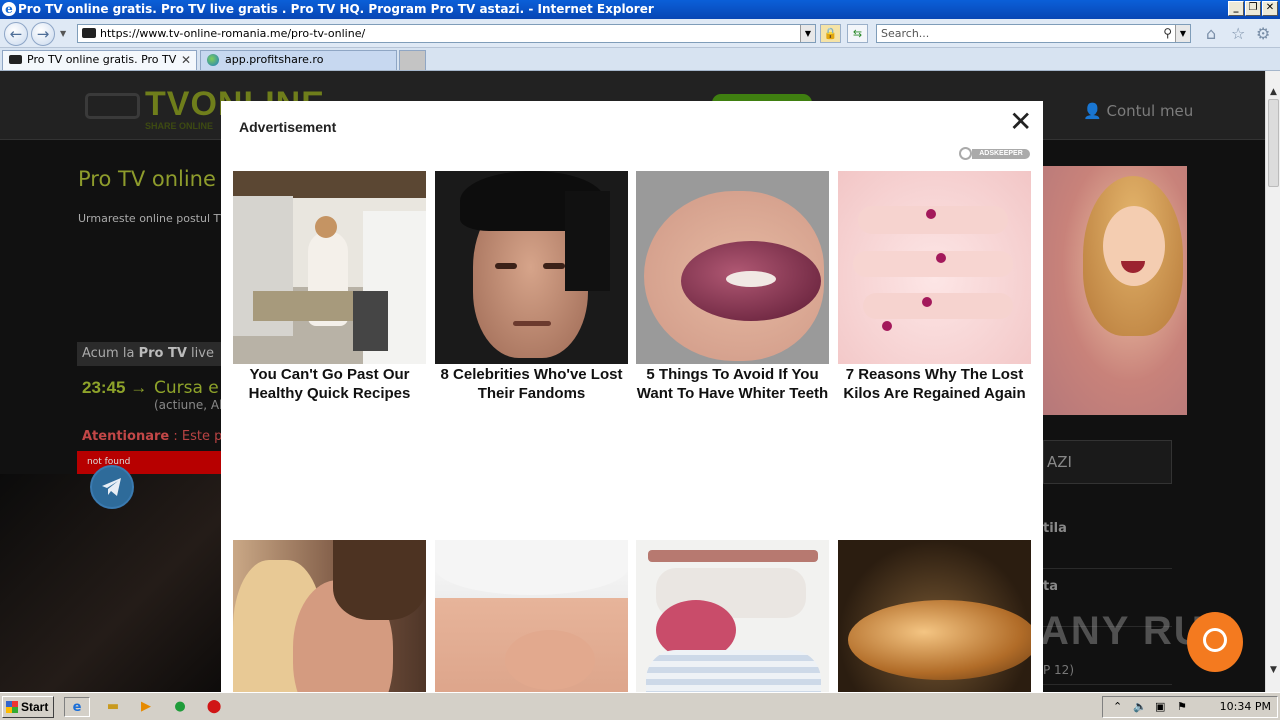 The image size is (1280, 720). Describe the element at coordinates (99, 67) in the screenshot. I see `tab-pro-tv: Pro TV online gratis. Pro TV li... ✕` at that location.